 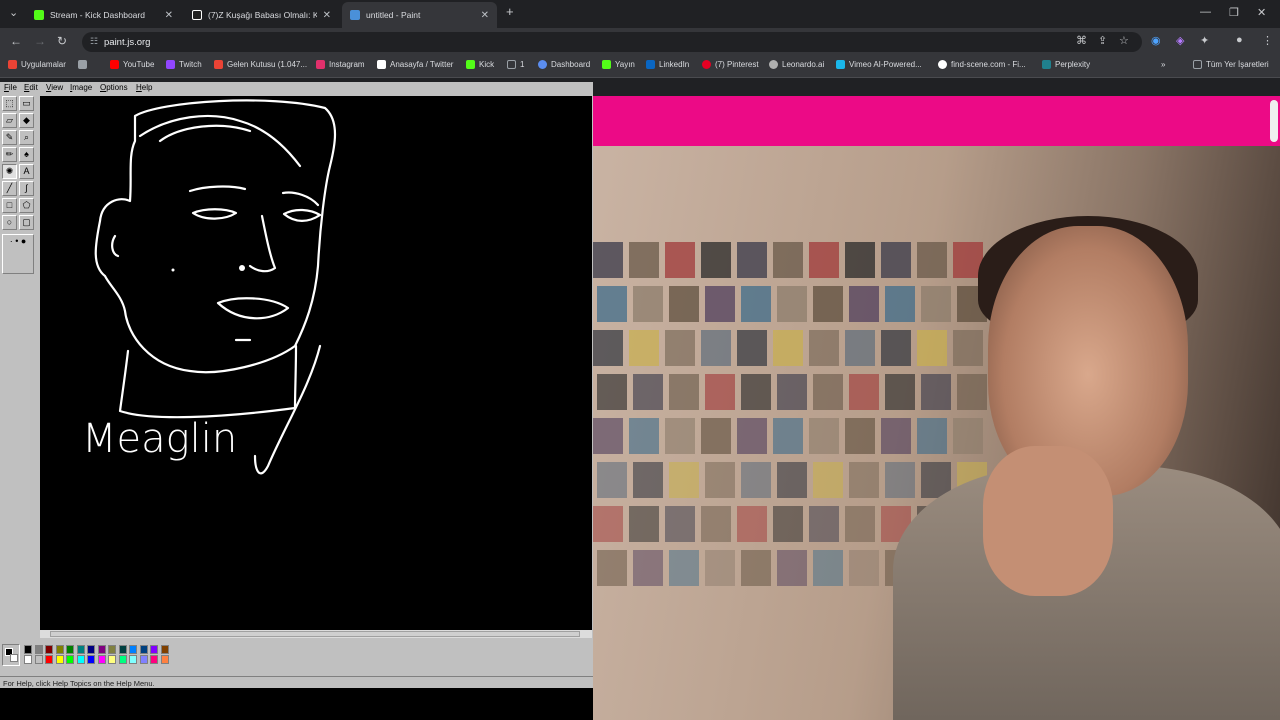 What do you see at coordinates (1124, 40) in the screenshot?
I see `bookmark-star-icon: ☆` at bounding box center [1124, 40].